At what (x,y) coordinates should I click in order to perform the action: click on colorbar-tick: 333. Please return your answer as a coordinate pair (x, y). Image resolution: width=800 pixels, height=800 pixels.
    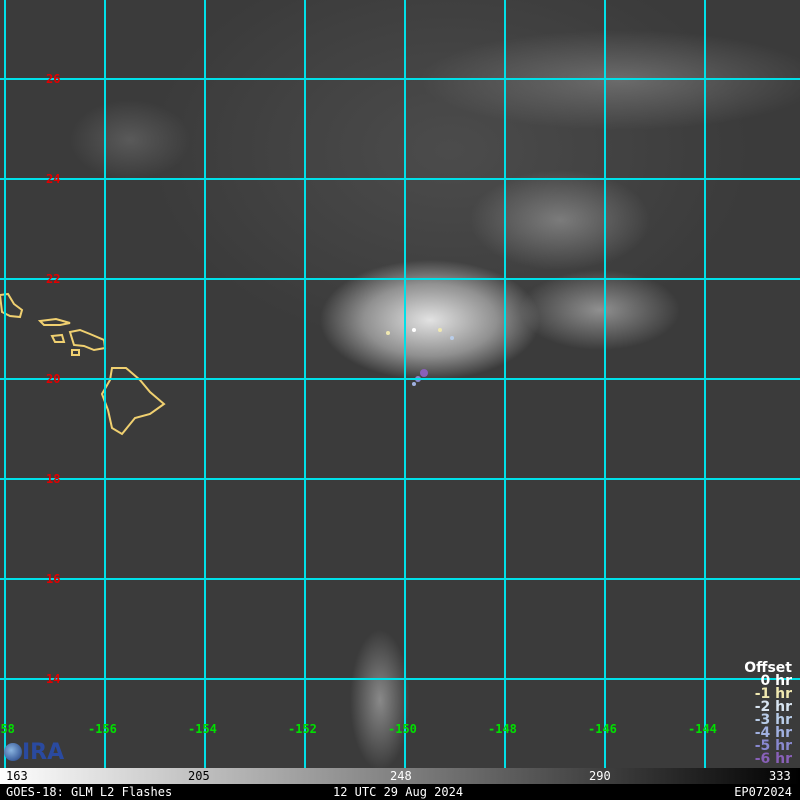
    Looking at the image, I should click on (780, 776).